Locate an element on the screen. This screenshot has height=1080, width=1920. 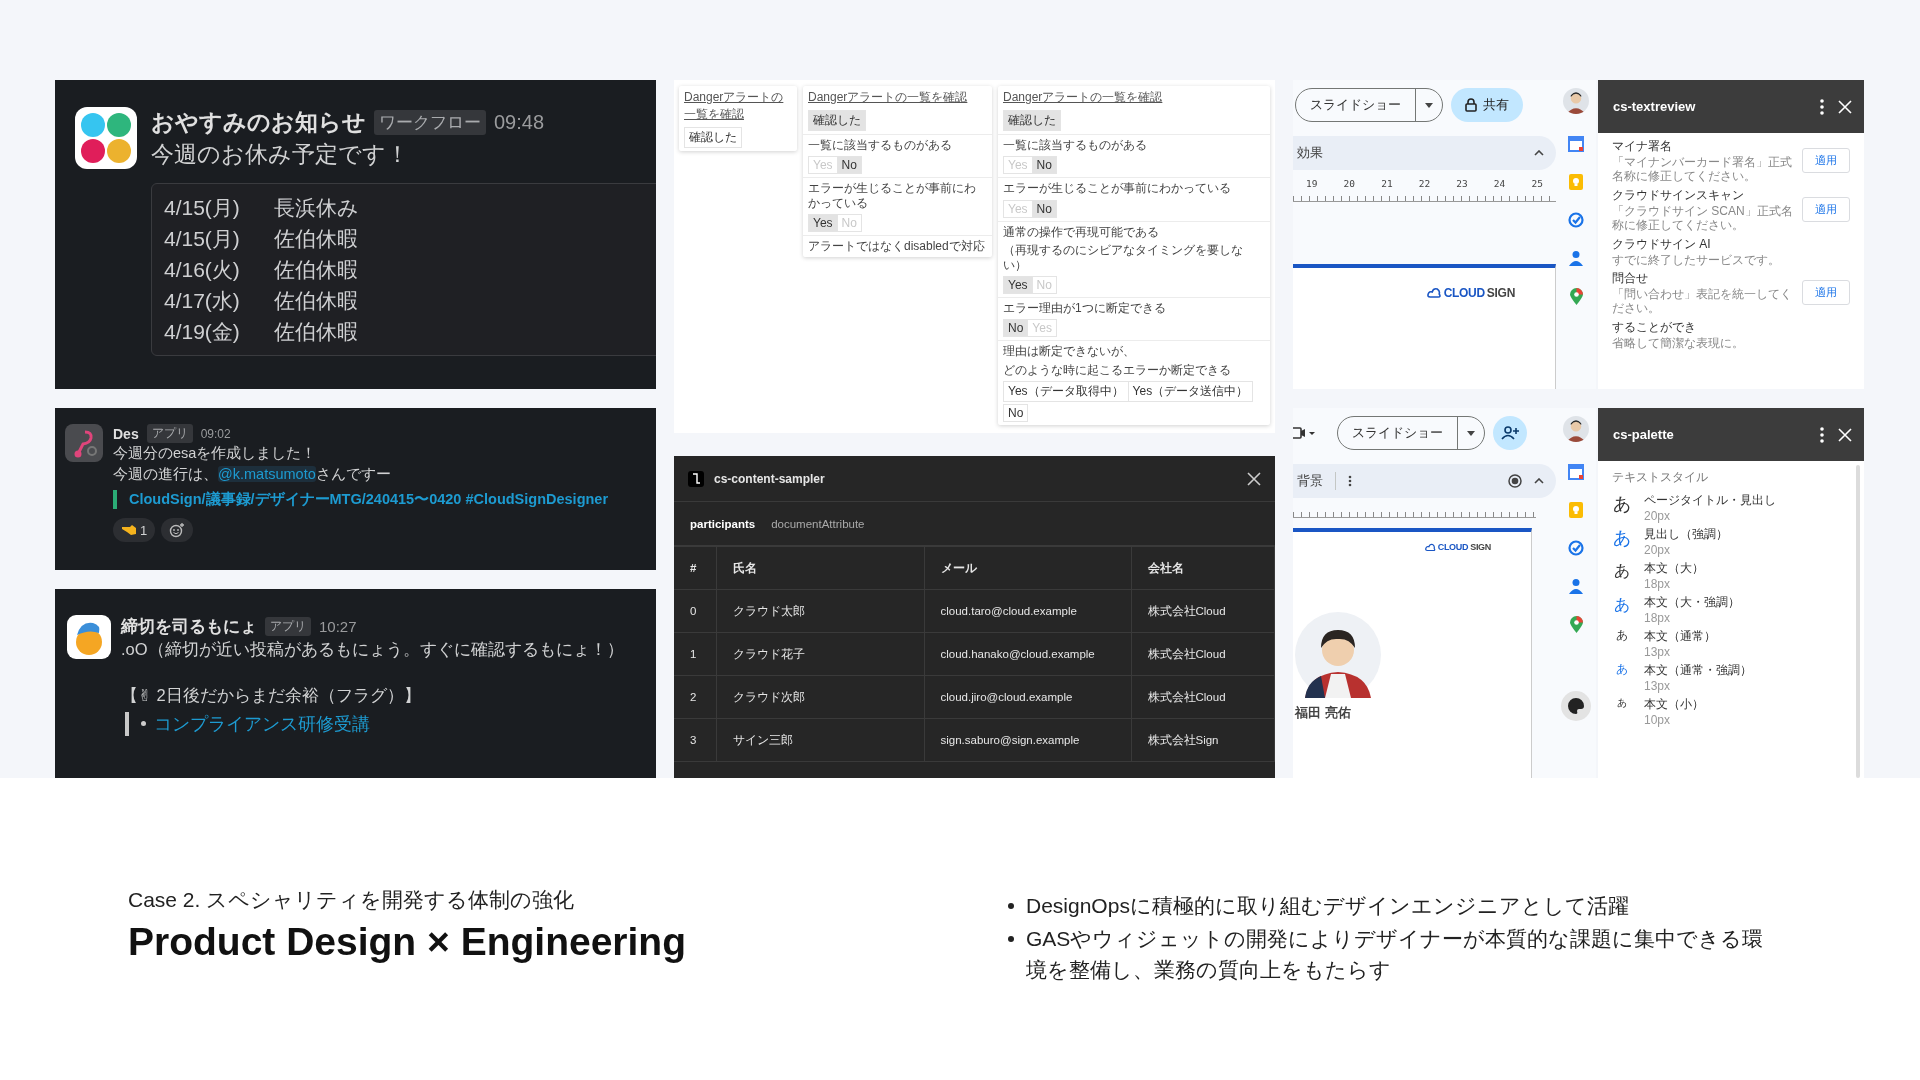
effect-label: 効果 is located at coordinates (1310, 153).